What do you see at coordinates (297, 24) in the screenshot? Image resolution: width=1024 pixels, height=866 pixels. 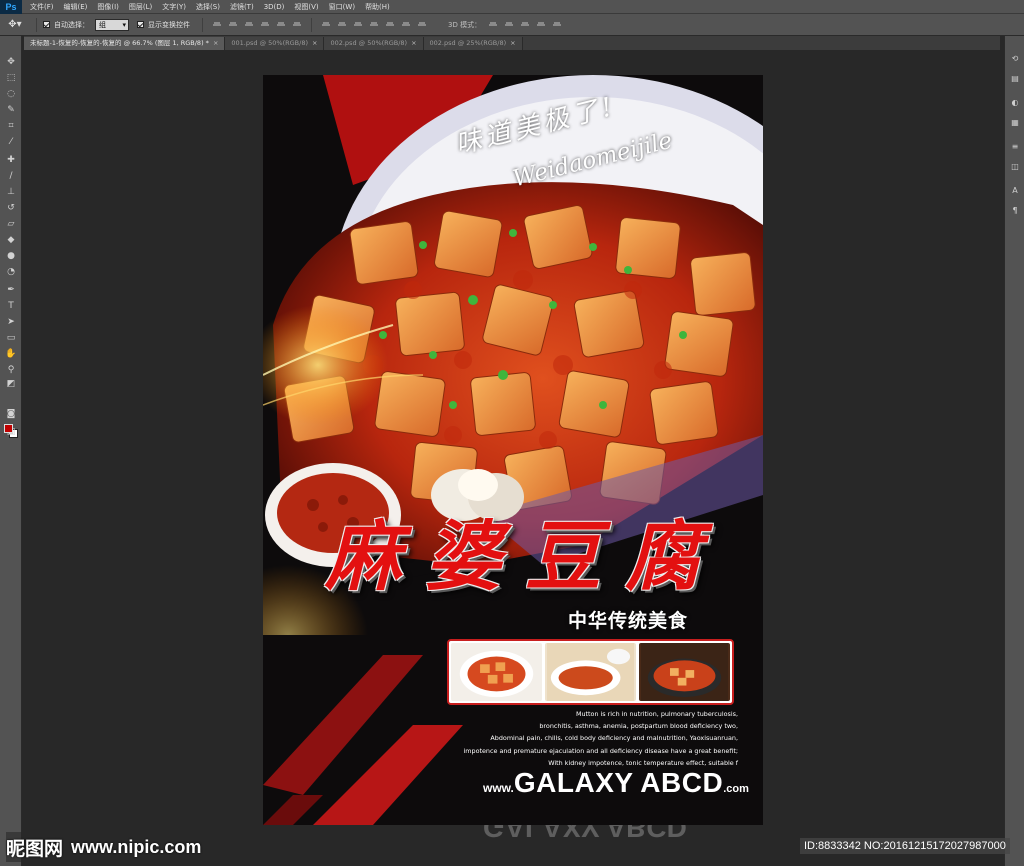 I see `align-right-icon` at bounding box center [297, 24].